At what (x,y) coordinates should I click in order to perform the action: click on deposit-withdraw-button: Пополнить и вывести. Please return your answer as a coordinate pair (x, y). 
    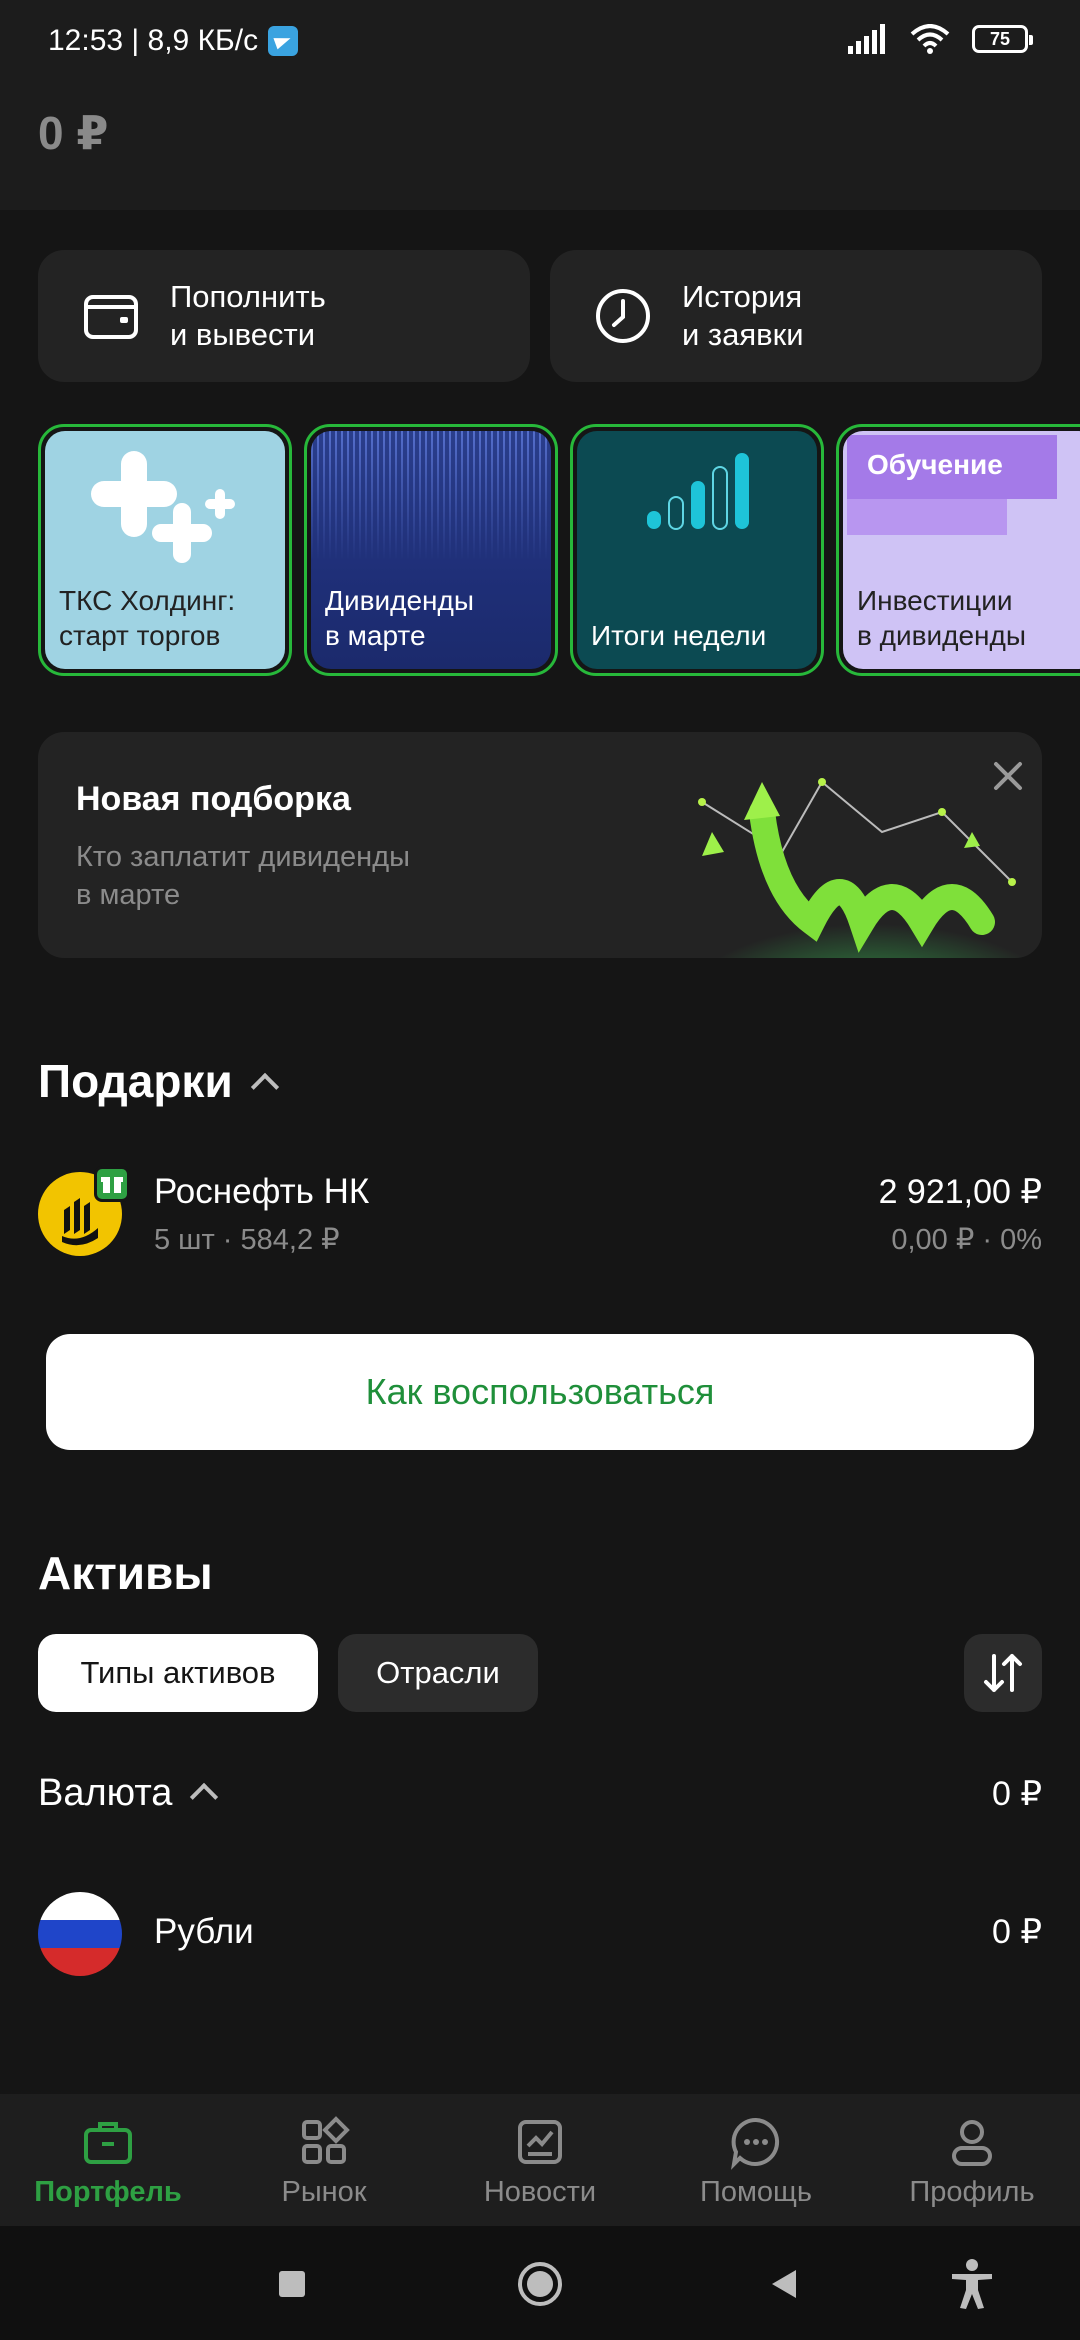
    Looking at the image, I should click on (284, 316).